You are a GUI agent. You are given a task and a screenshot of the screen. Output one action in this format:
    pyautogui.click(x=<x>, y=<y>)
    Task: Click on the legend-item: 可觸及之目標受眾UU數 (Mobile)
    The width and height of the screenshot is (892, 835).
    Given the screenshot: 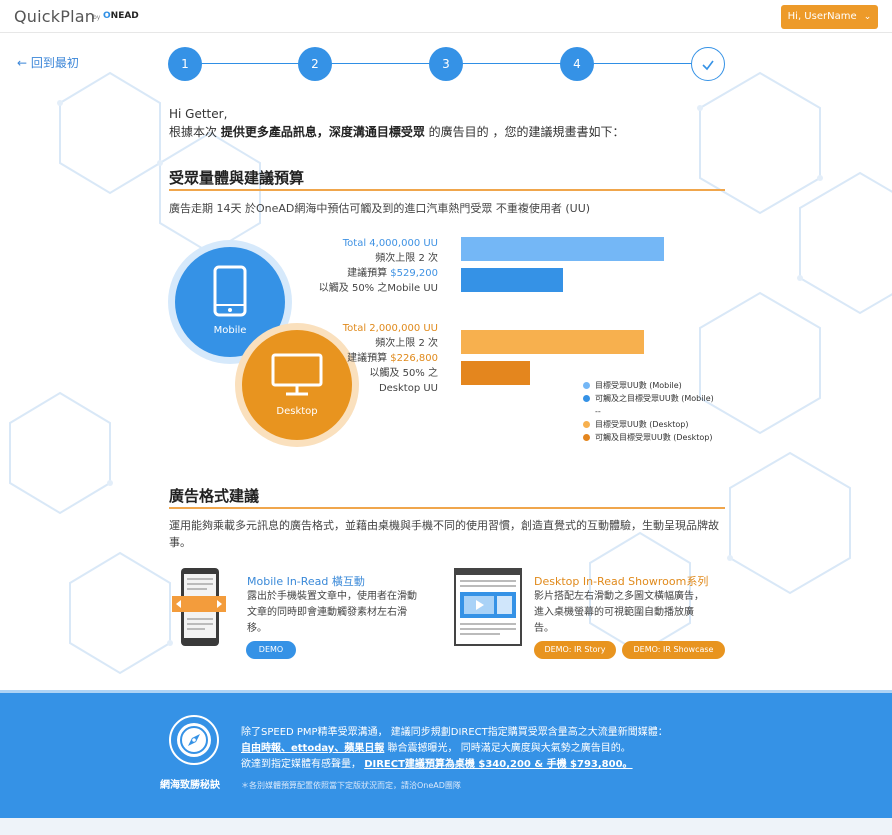 What is the action you would take?
    pyautogui.click(x=648, y=398)
    